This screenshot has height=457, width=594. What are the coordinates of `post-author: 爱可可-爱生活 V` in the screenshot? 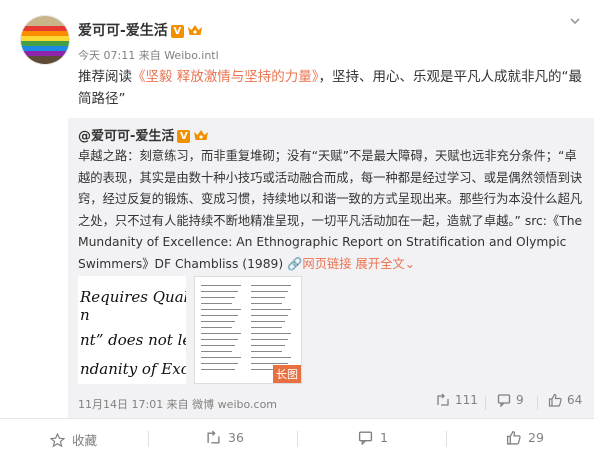 It's located at (140, 30).